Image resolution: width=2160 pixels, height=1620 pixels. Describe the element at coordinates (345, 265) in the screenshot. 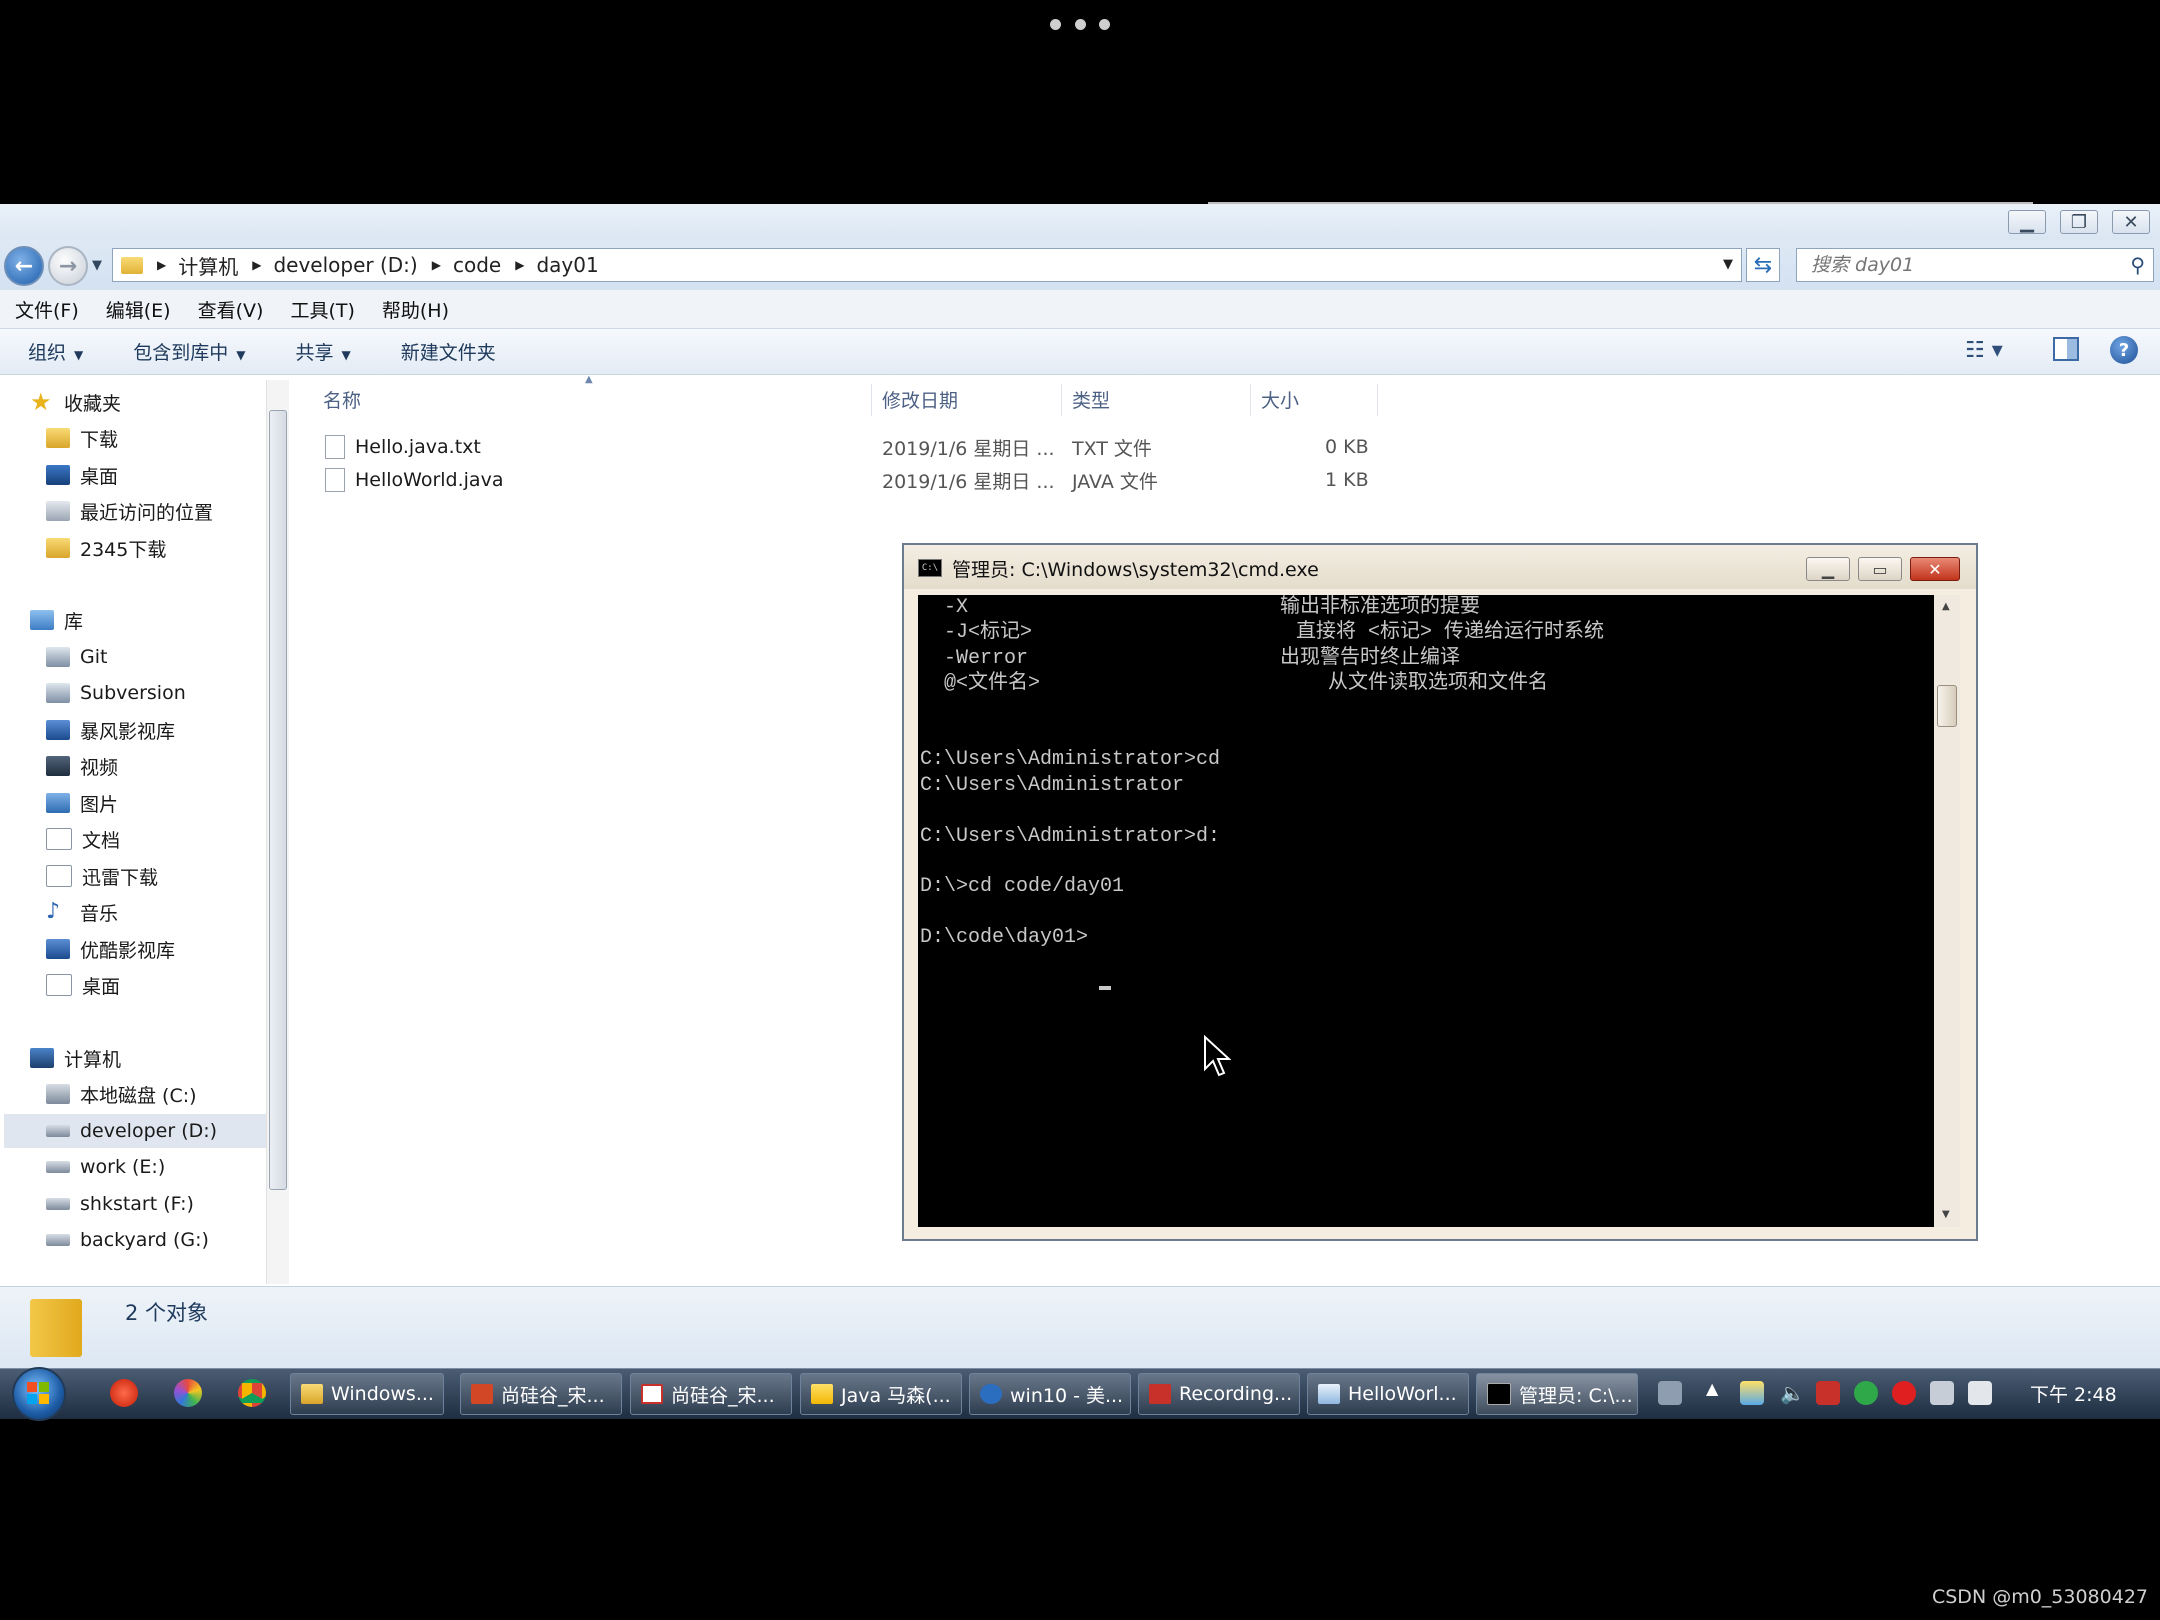

I see `breadcrumb-drive: developer (D:)` at that location.